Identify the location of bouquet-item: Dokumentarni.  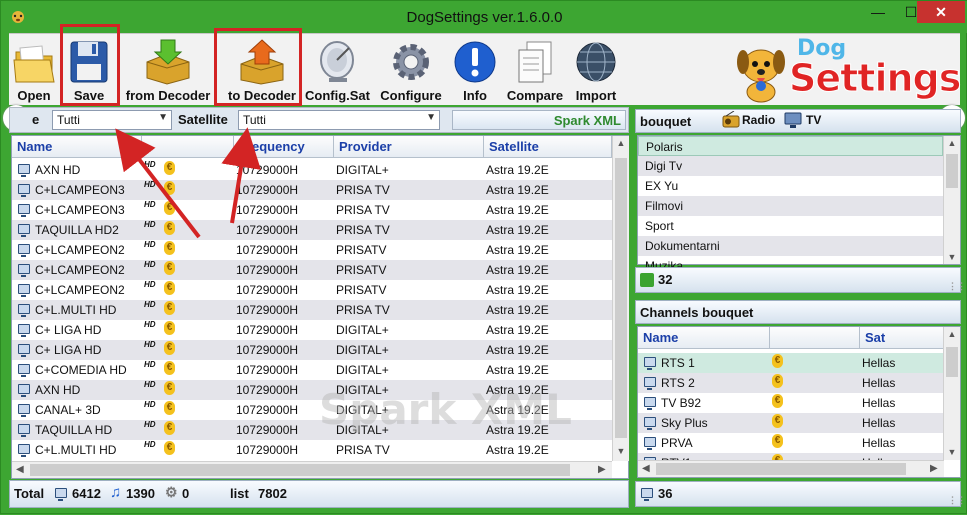
(790, 246).